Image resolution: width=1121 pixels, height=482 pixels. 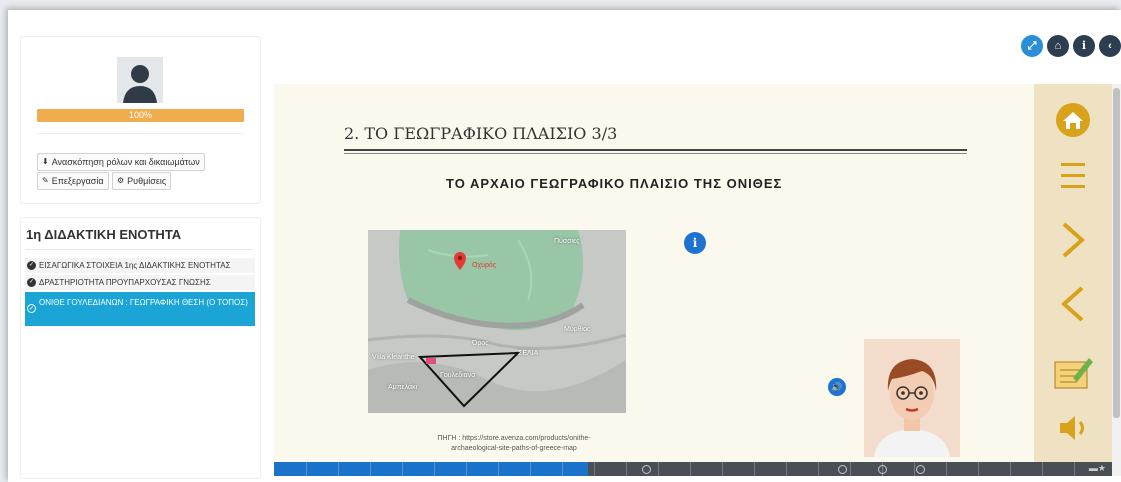 What do you see at coordinates (655, 153) in the screenshot?
I see `title-rule-thin` at bounding box center [655, 153].